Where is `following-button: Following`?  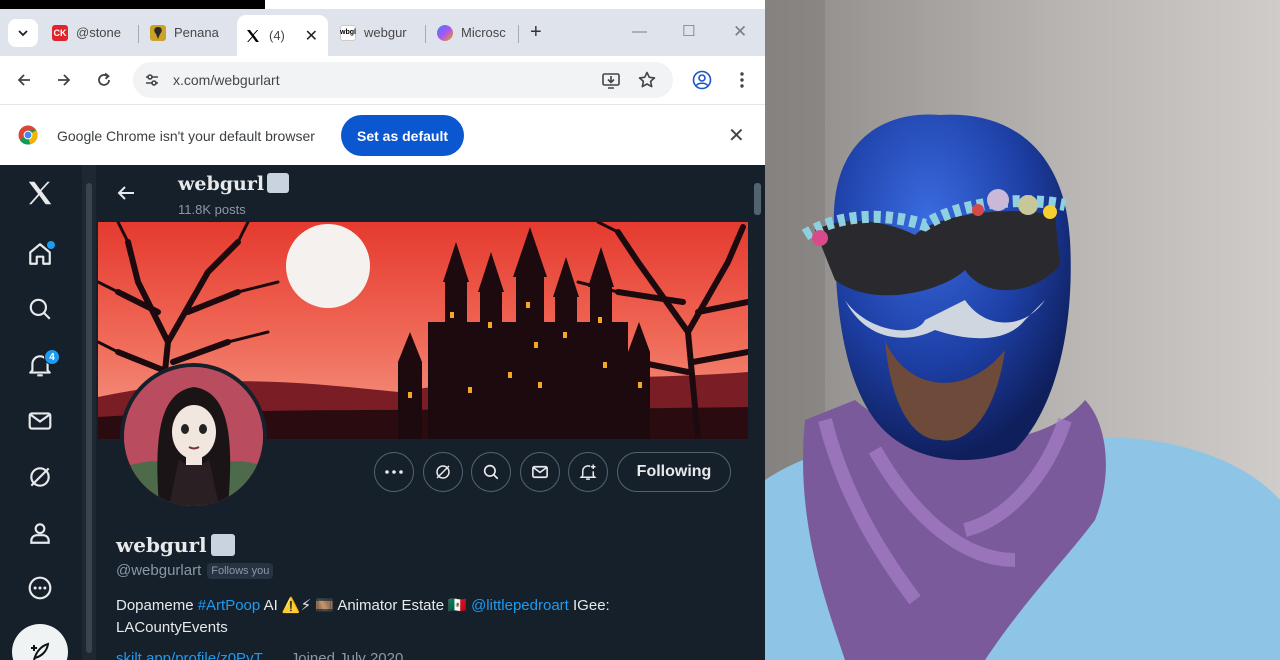
following-button: Following is located at coordinates (674, 472).